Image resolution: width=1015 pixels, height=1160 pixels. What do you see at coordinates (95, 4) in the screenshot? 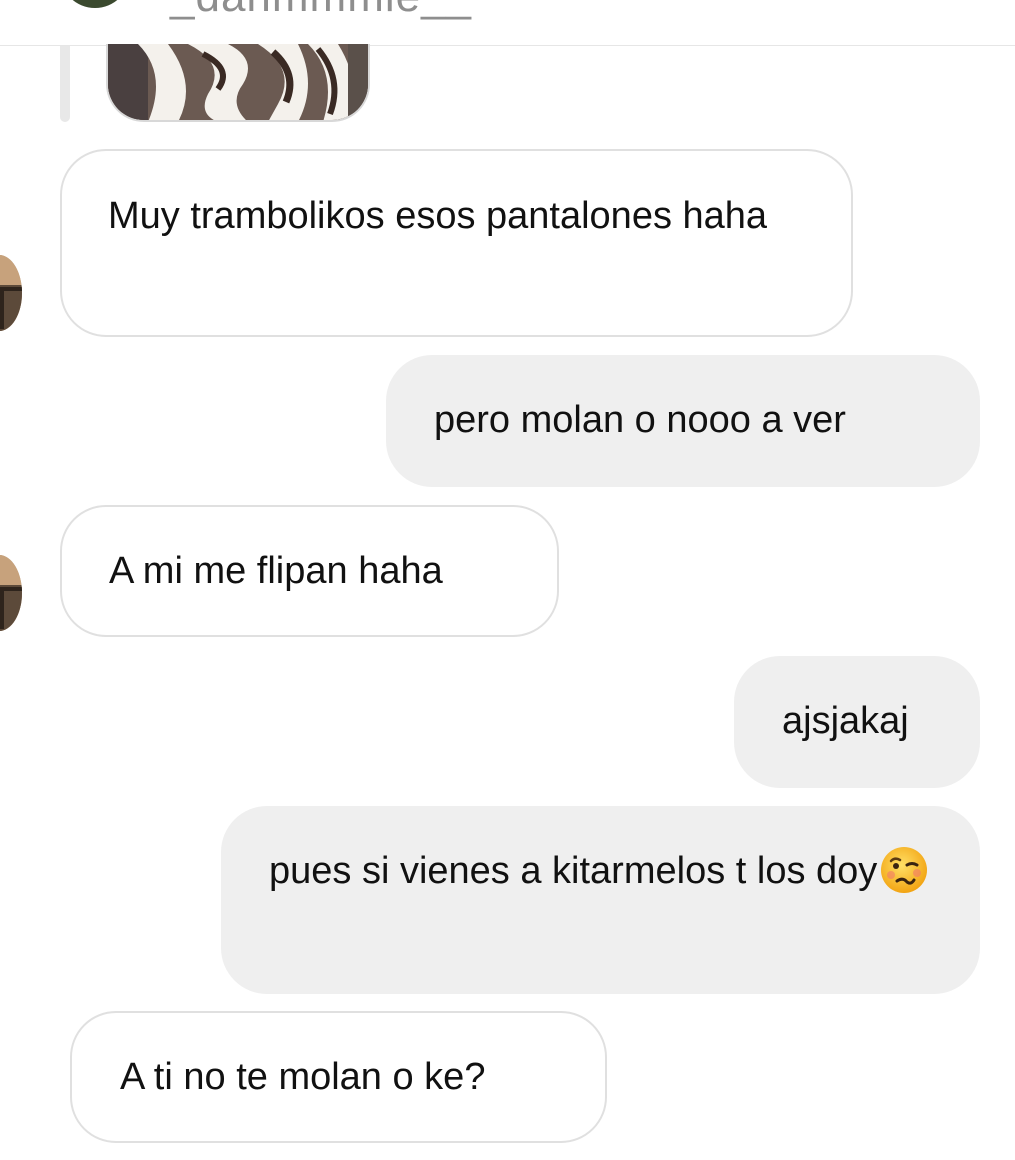
I see `header-avatar` at bounding box center [95, 4].